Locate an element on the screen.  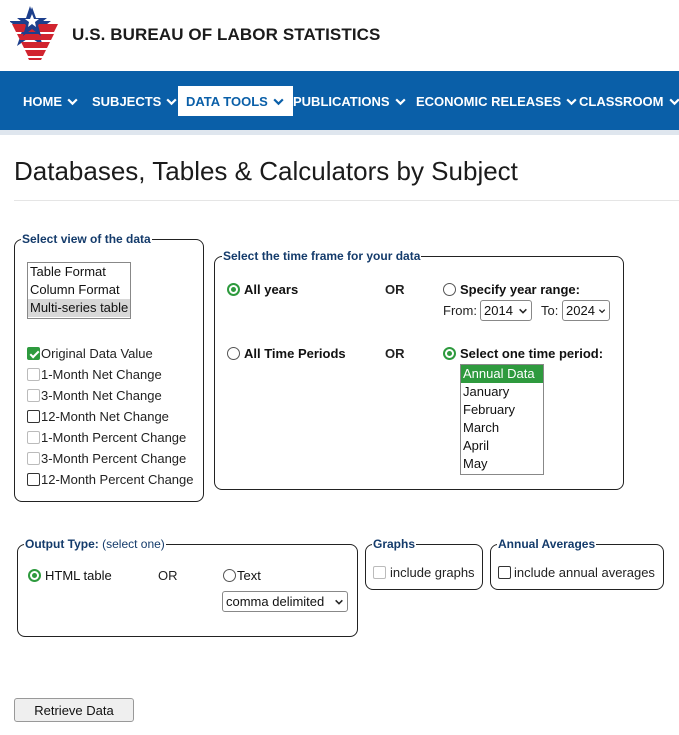
org-name: U.S. BUREAU OF LABOR STATISTICS is located at coordinates (226, 35).